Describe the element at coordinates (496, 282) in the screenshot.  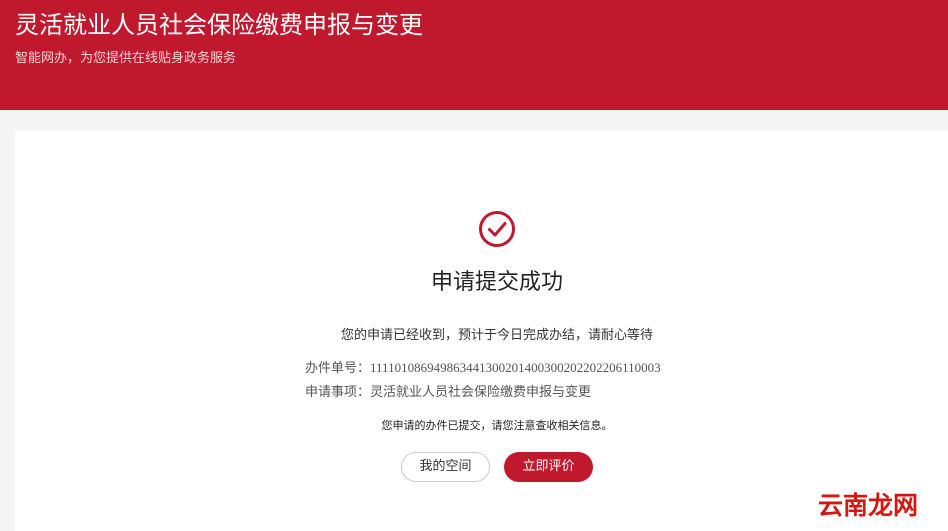
I see `success-title: 申请提交成功` at that location.